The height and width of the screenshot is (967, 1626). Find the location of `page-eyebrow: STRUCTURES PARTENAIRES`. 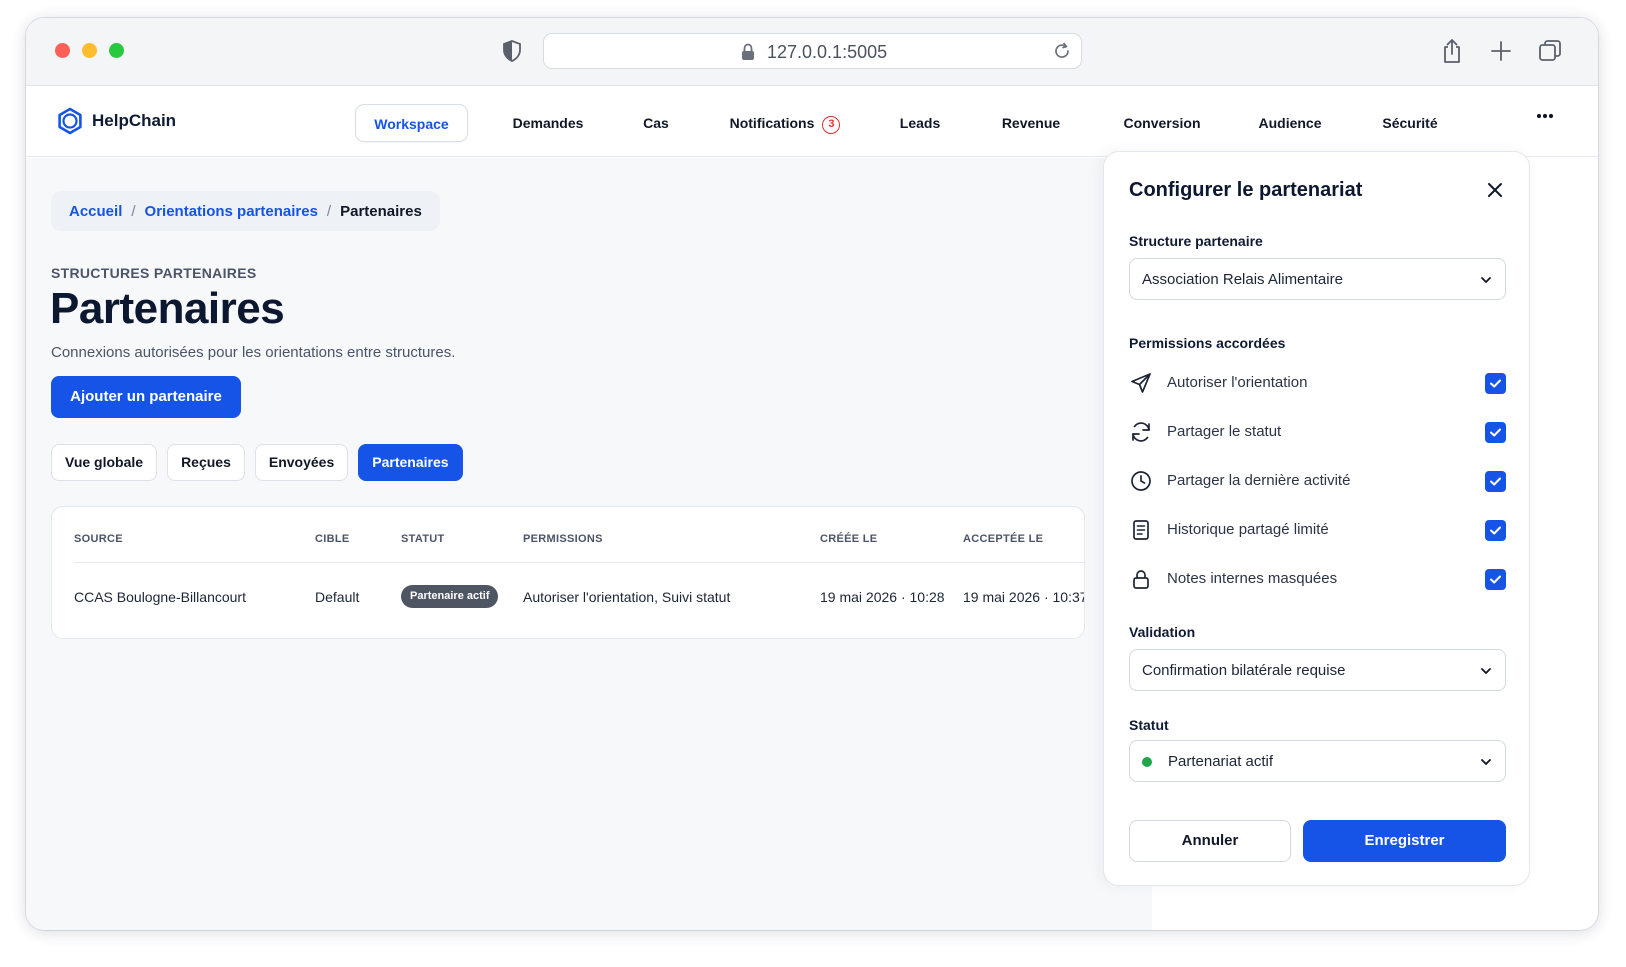

page-eyebrow: STRUCTURES PARTENAIRES is located at coordinates (154, 273).